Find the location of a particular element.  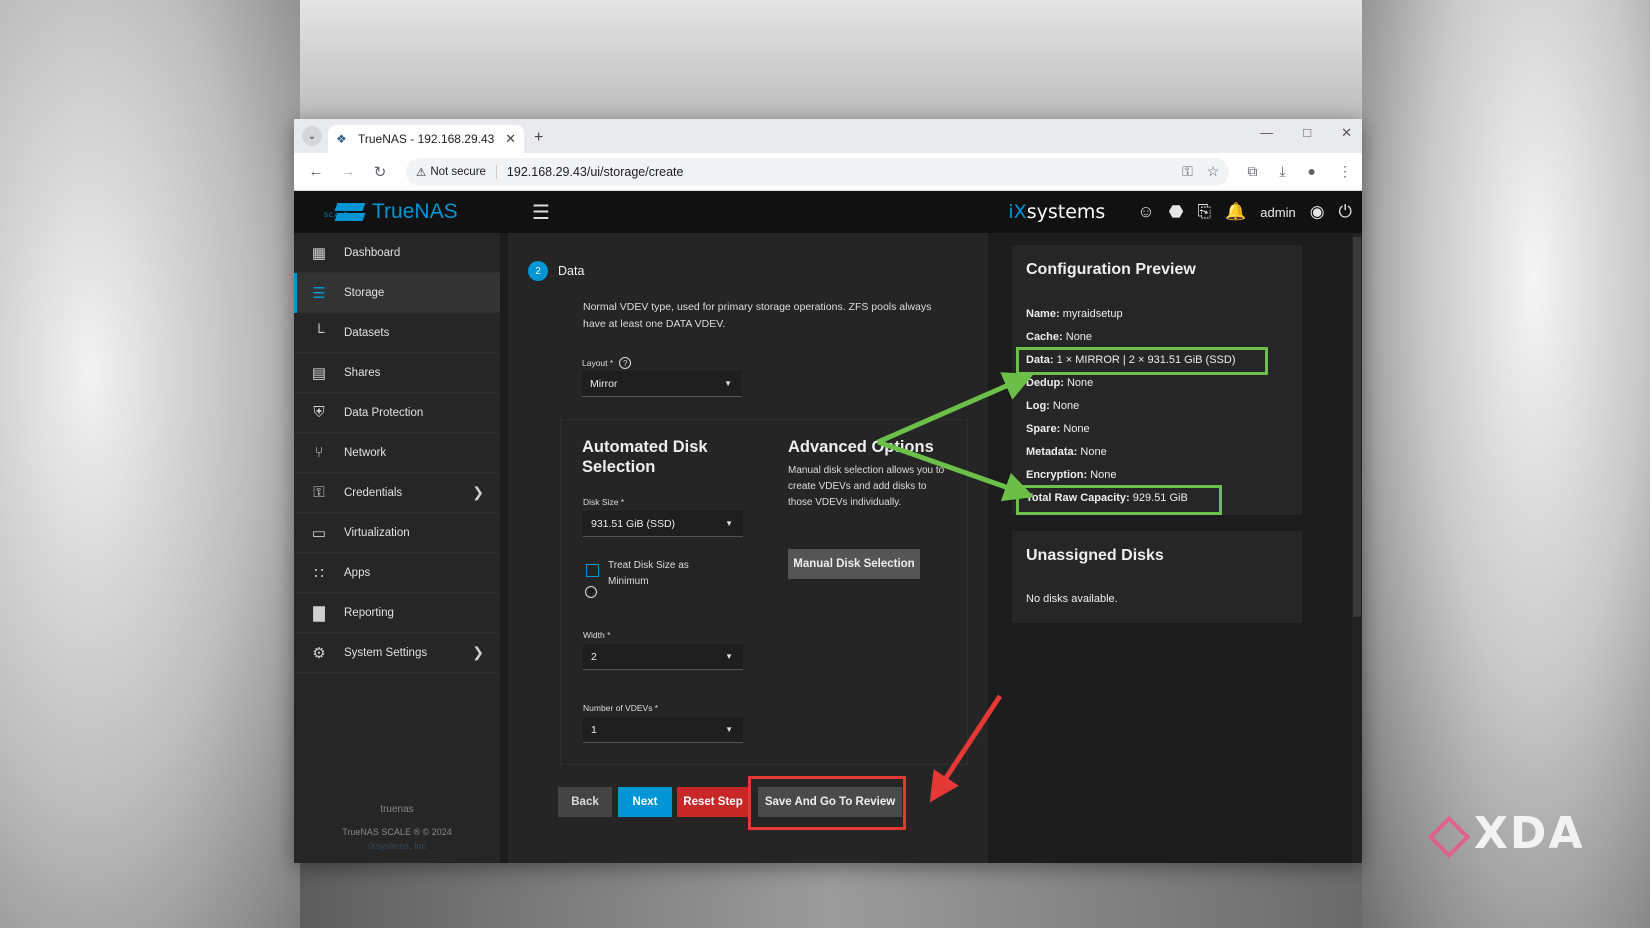

scrollbar is located at coordinates (1357, 548).